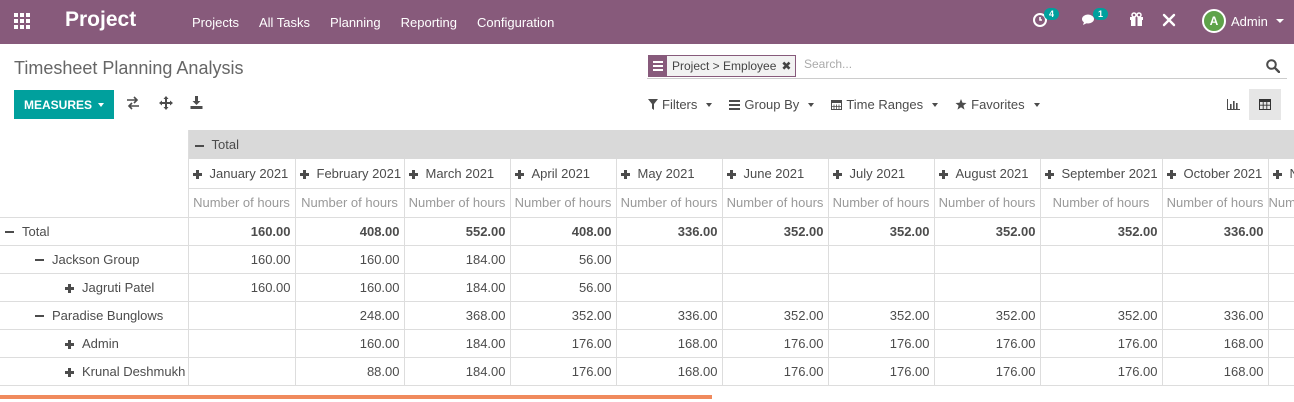 The width and height of the screenshot is (1294, 402). I want to click on debug-button, so click(1169, 21).